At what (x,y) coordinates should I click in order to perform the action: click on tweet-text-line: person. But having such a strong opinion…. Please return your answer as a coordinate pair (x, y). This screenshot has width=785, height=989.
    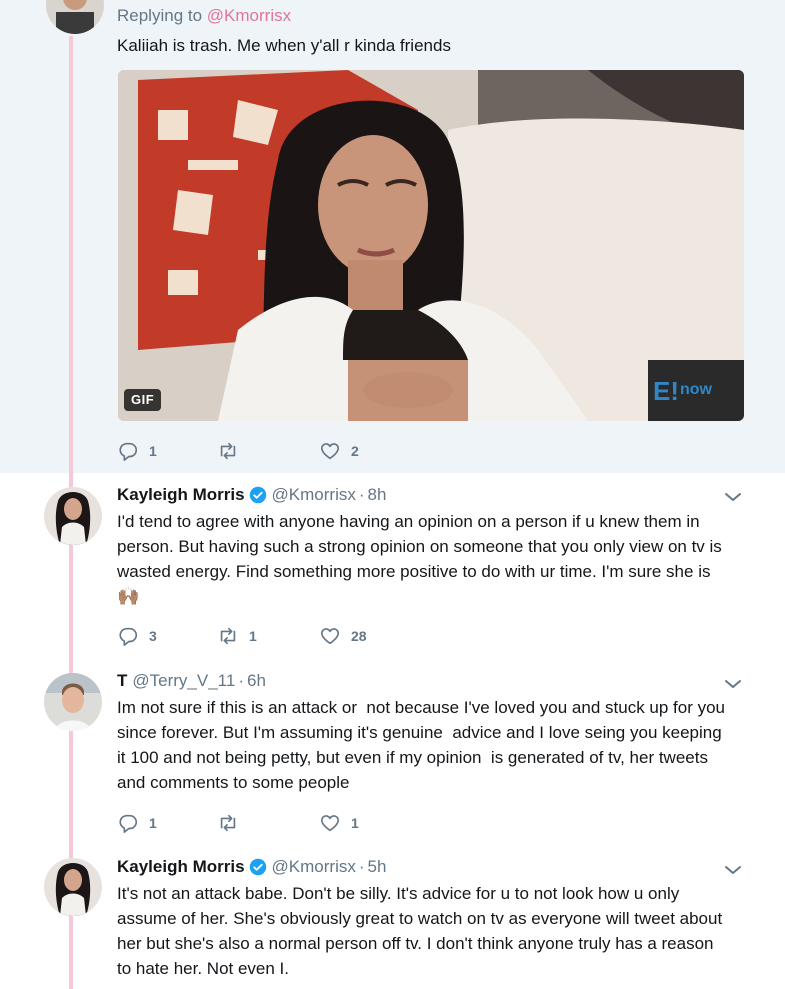
    Looking at the image, I should click on (419, 546).